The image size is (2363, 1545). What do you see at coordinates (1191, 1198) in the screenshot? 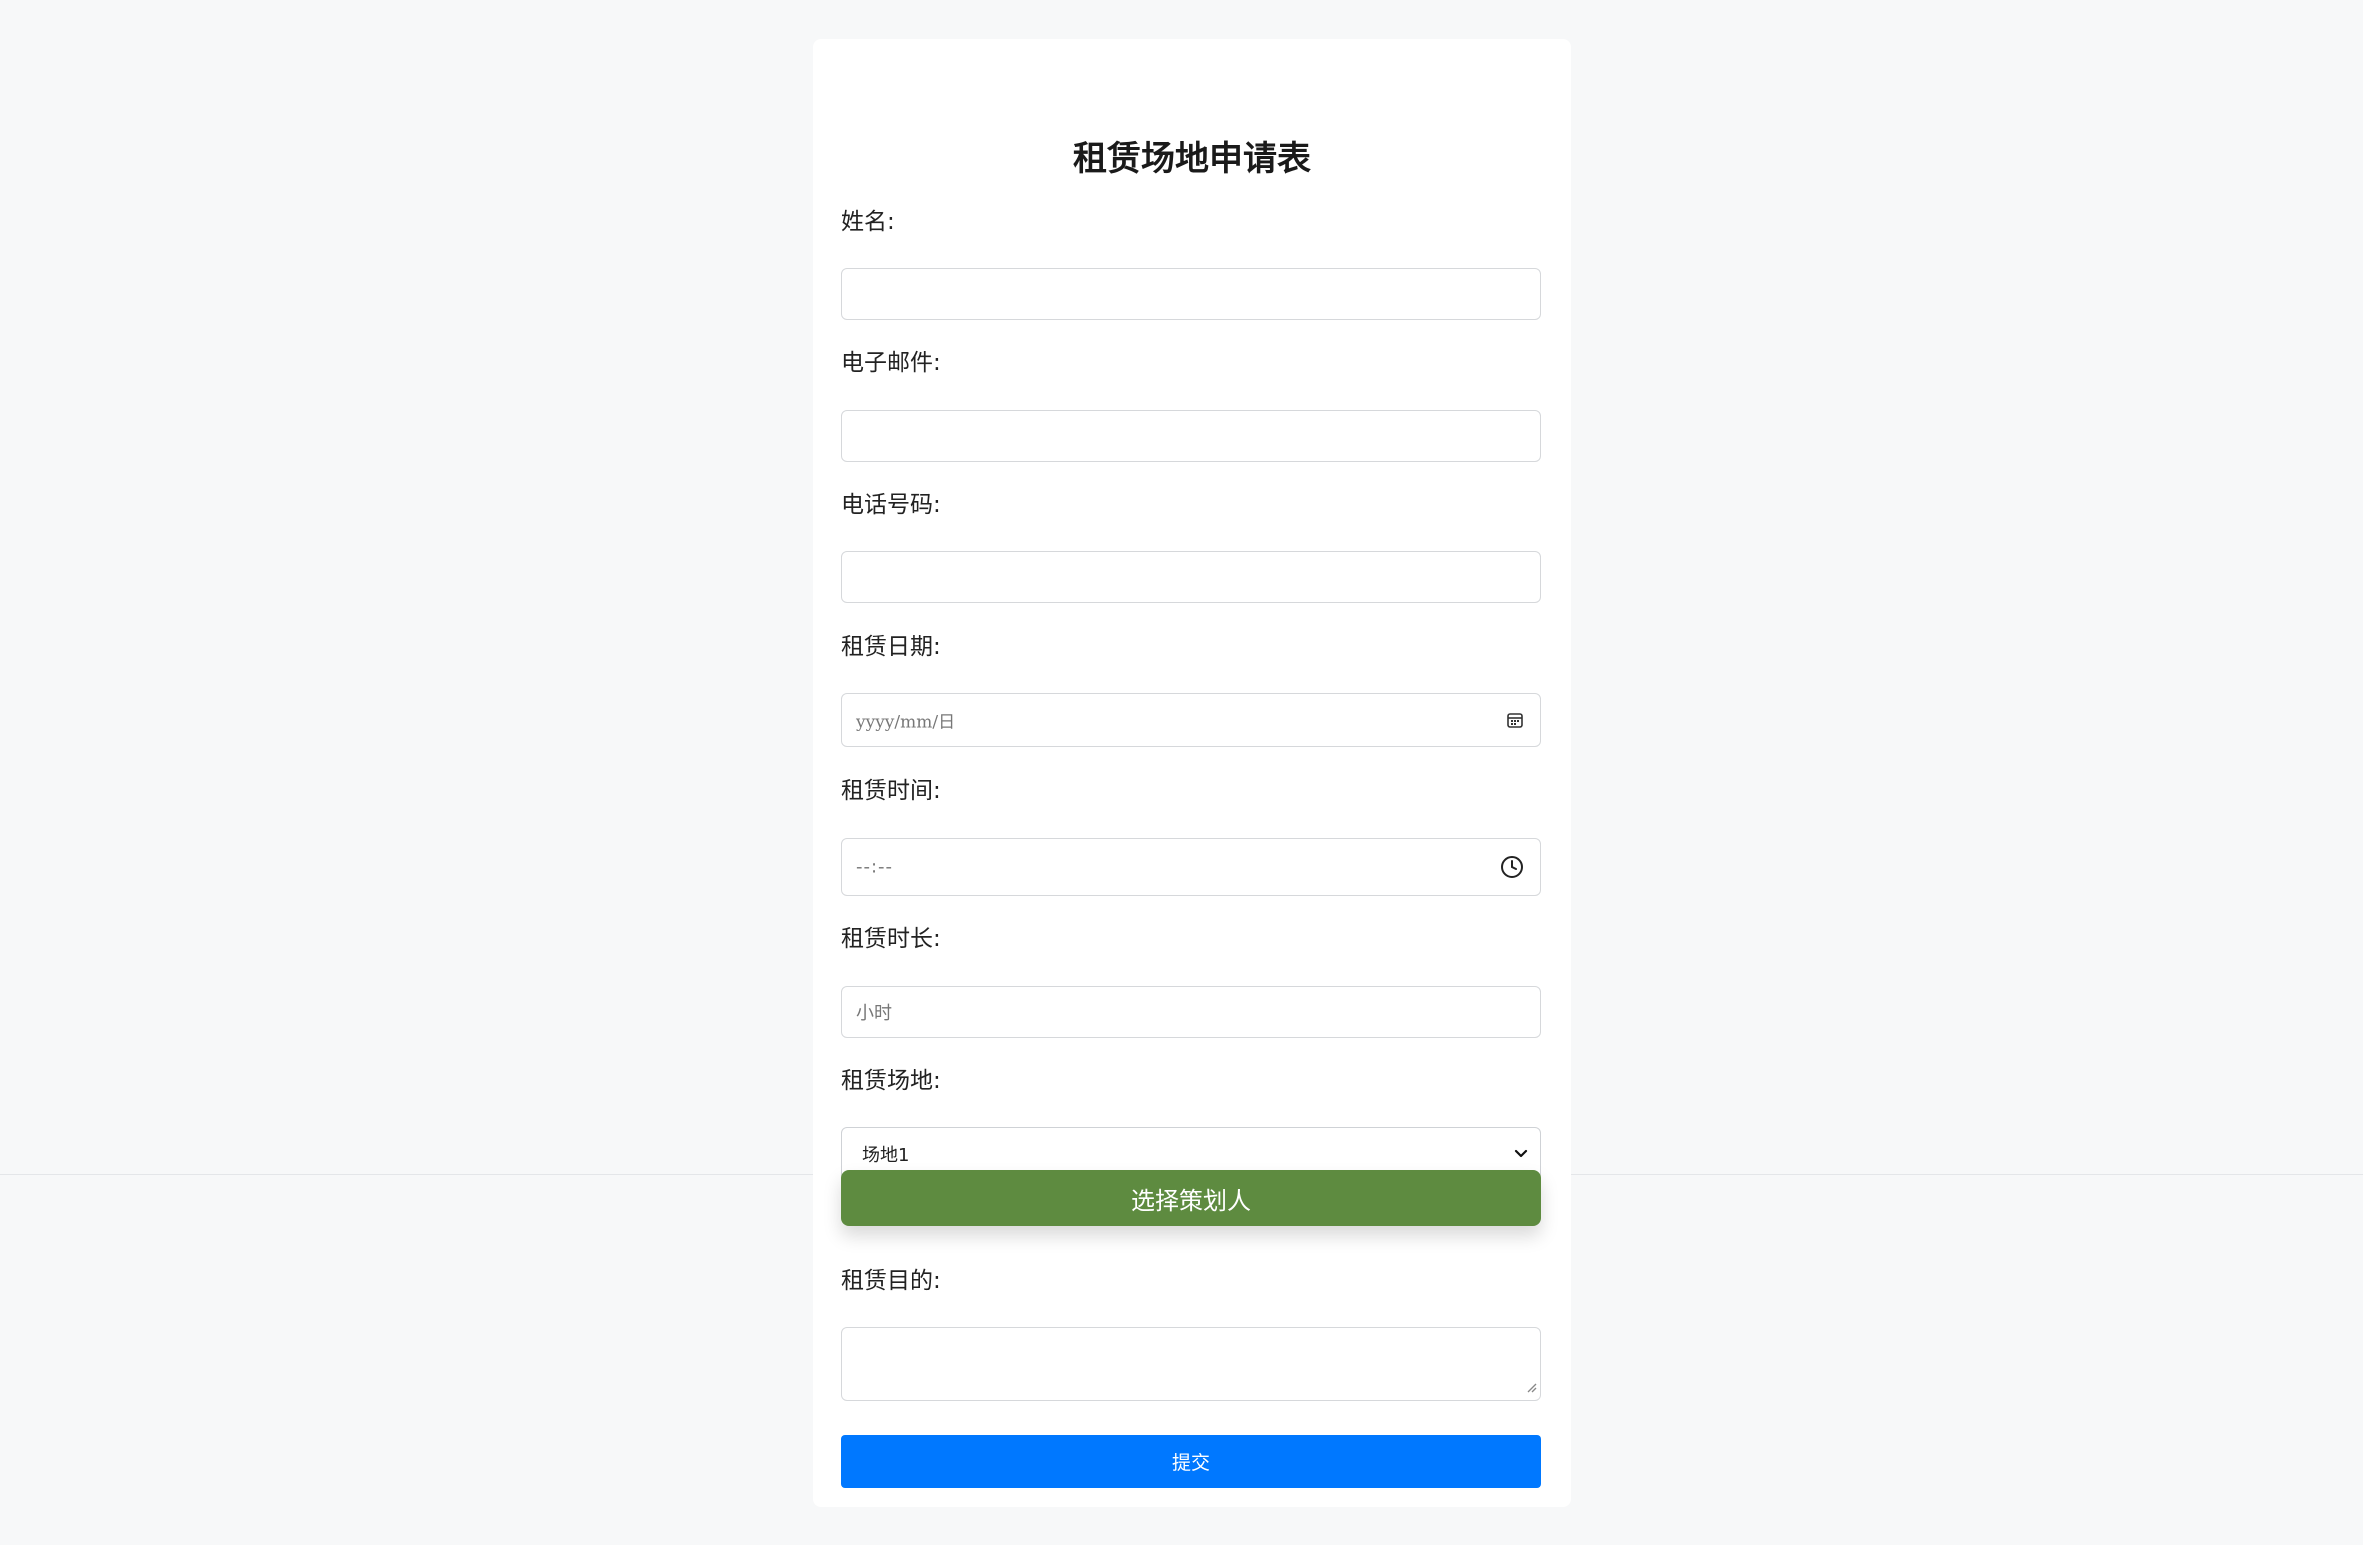
I see `select-planner-button: 选择策划人` at bounding box center [1191, 1198].